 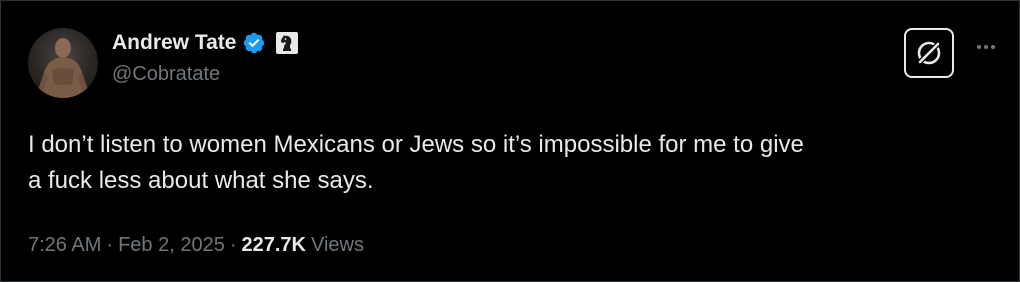 I want to click on tweet-time: 7:26 AM, so click(x=64, y=245).